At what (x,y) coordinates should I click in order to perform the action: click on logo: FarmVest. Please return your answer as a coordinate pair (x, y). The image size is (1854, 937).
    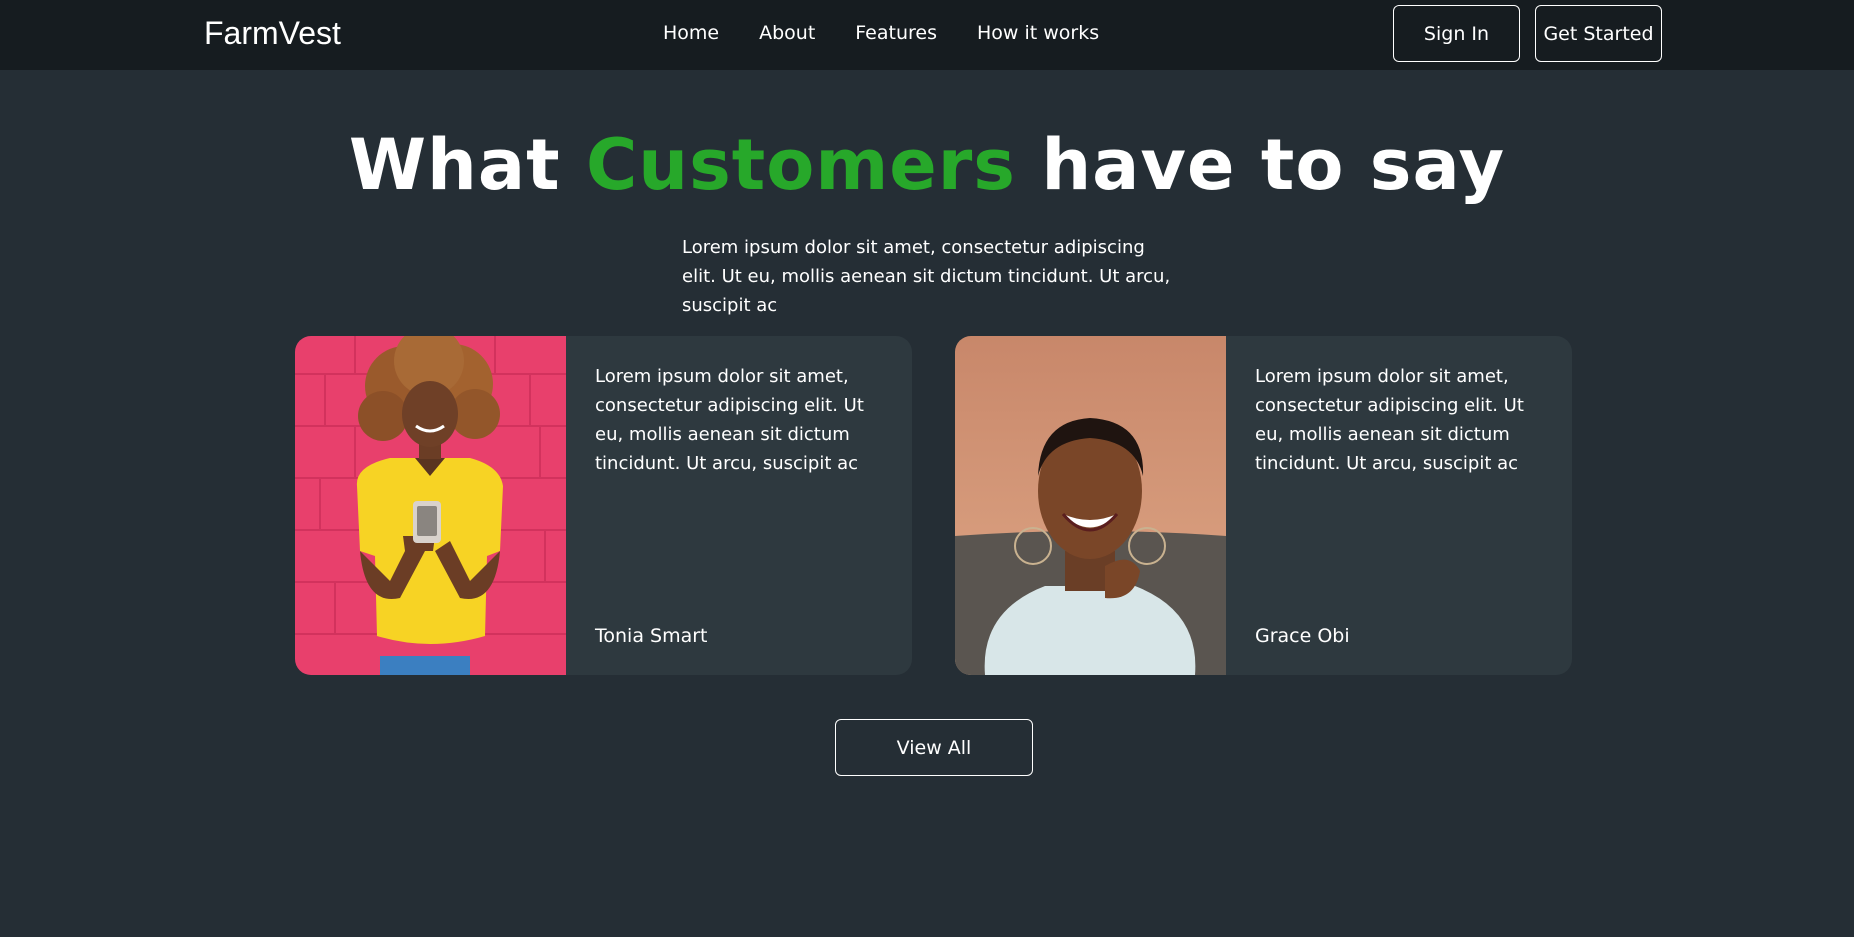
    Looking at the image, I should click on (272, 33).